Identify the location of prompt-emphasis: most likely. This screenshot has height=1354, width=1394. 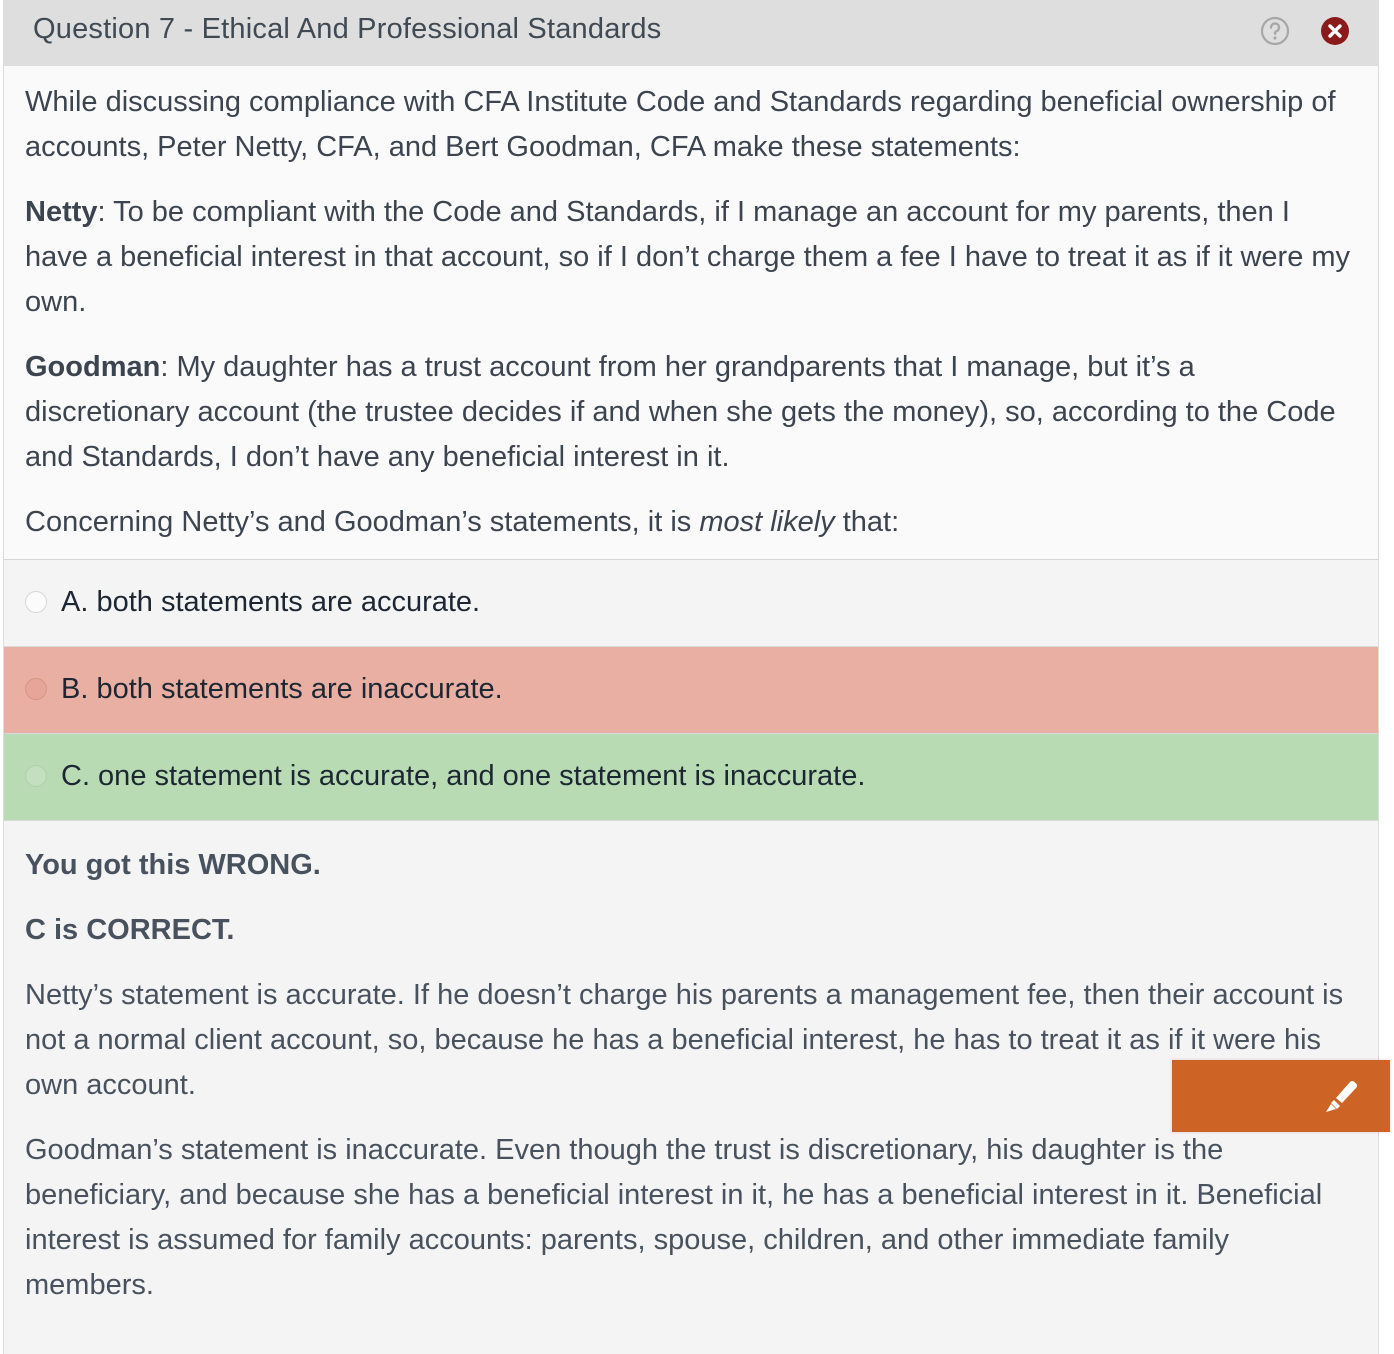
(767, 522).